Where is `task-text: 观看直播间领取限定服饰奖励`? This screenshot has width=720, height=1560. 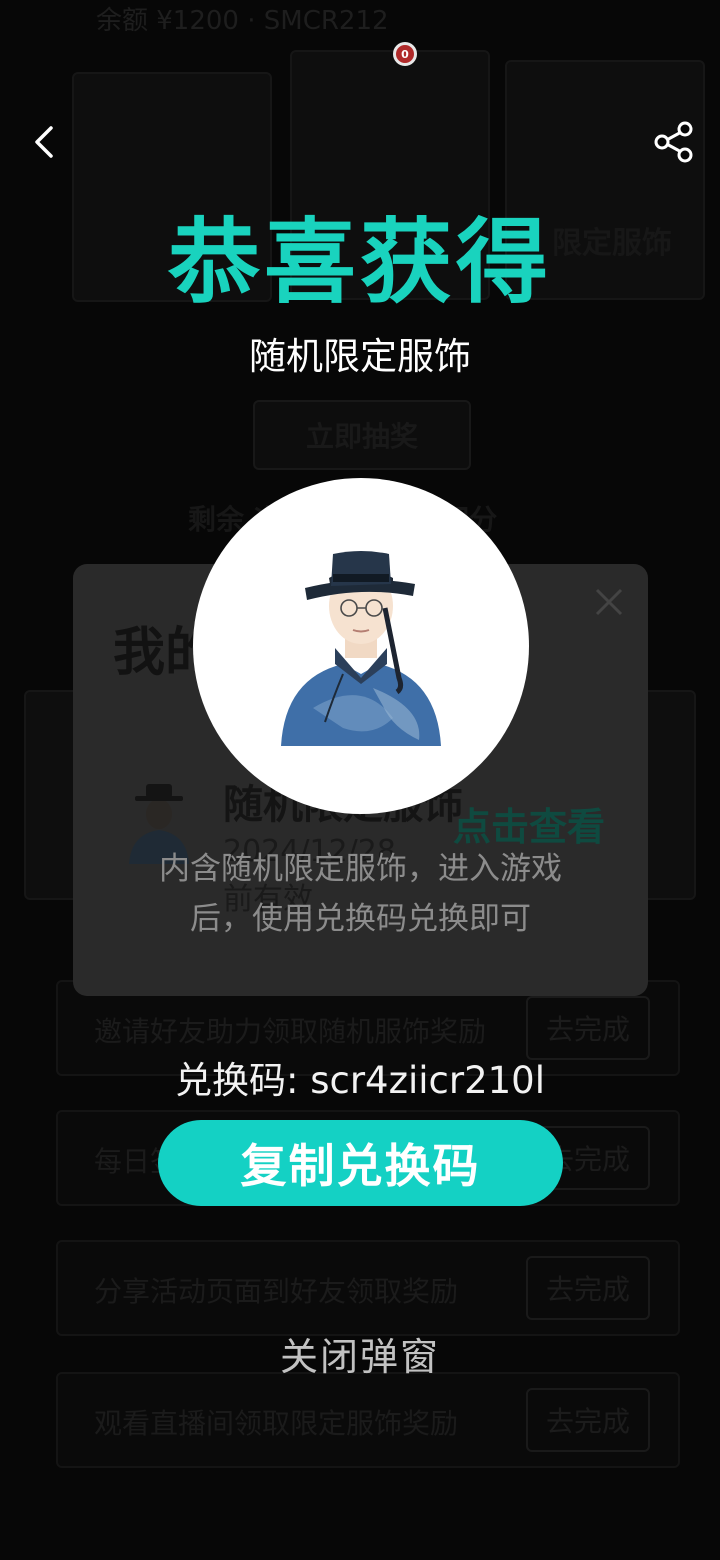
task-text: 观看直播间领取限定服饰奖励 is located at coordinates (276, 1423).